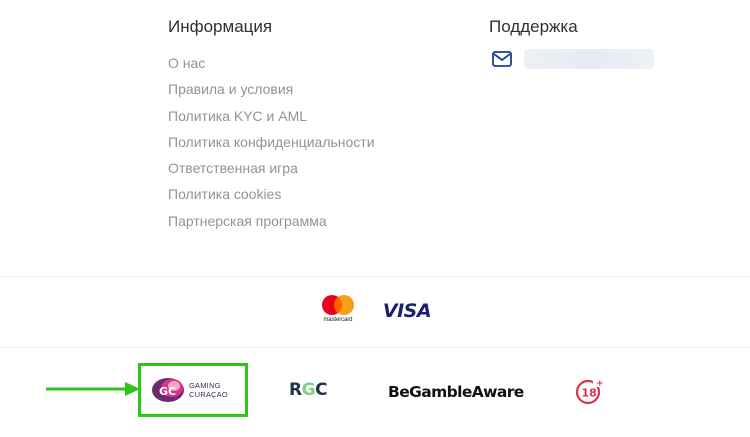  What do you see at coordinates (295, 390) in the screenshot?
I see `rgc-letter-r: R` at bounding box center [295, 390].